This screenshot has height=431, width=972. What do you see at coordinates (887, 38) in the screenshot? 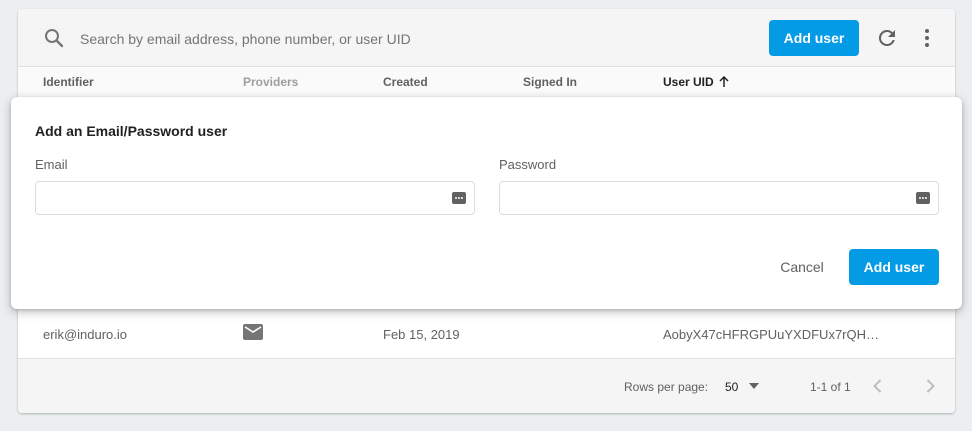
I see `refresh-icon` at bounding box center [887, 38].